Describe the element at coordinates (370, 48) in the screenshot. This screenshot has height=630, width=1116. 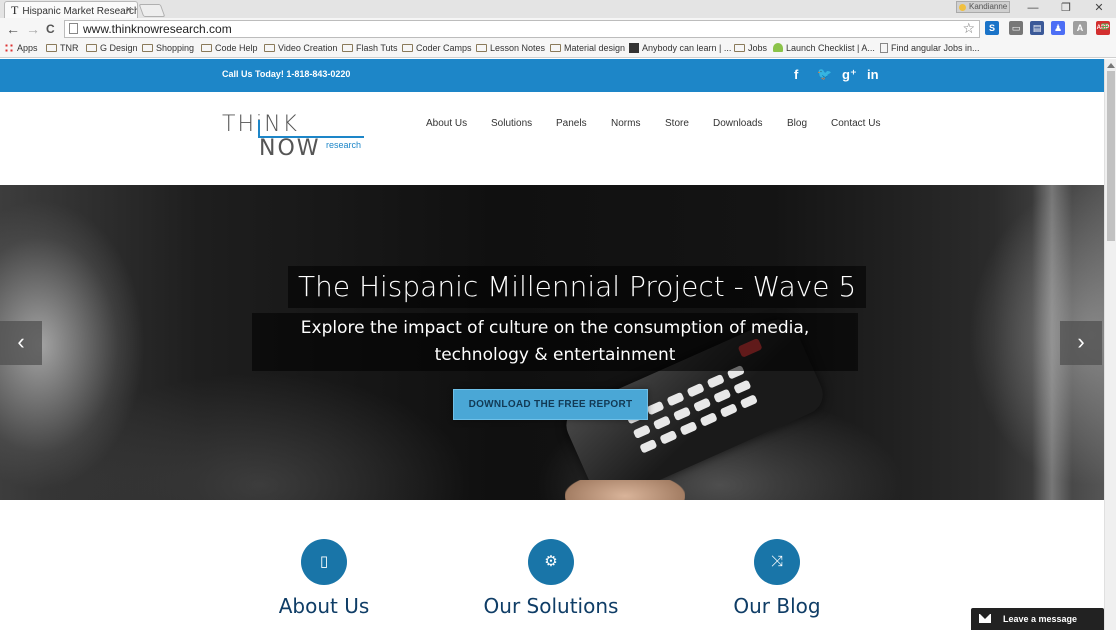
I see `bookmark-item: Flash Tuts` at that location.